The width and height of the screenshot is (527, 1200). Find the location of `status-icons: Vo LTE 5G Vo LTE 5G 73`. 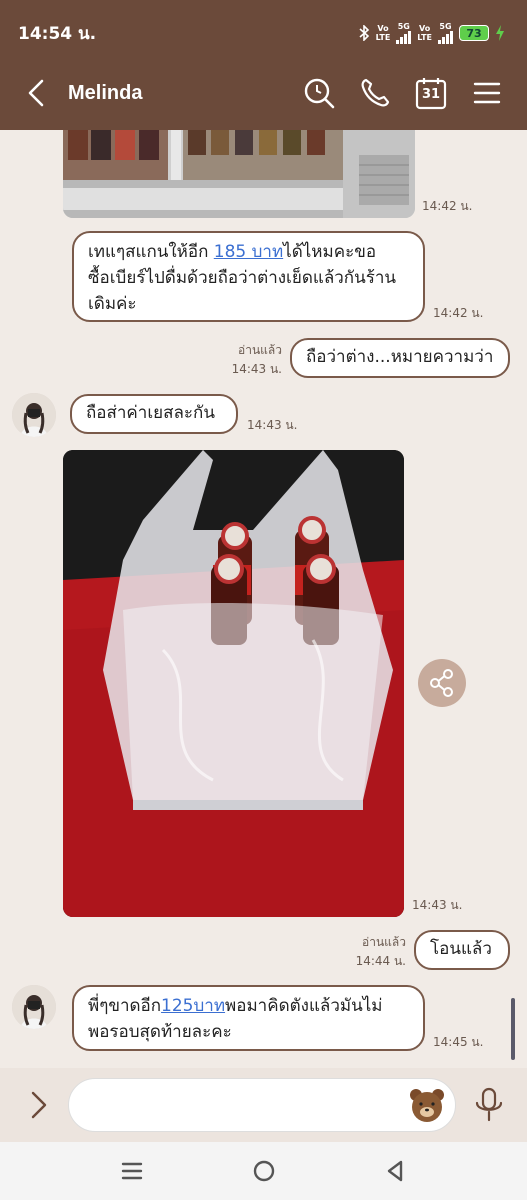

status-icons: Vo LTE 5G Vo LTE 5G 73 is located at coordinates (431, 33).